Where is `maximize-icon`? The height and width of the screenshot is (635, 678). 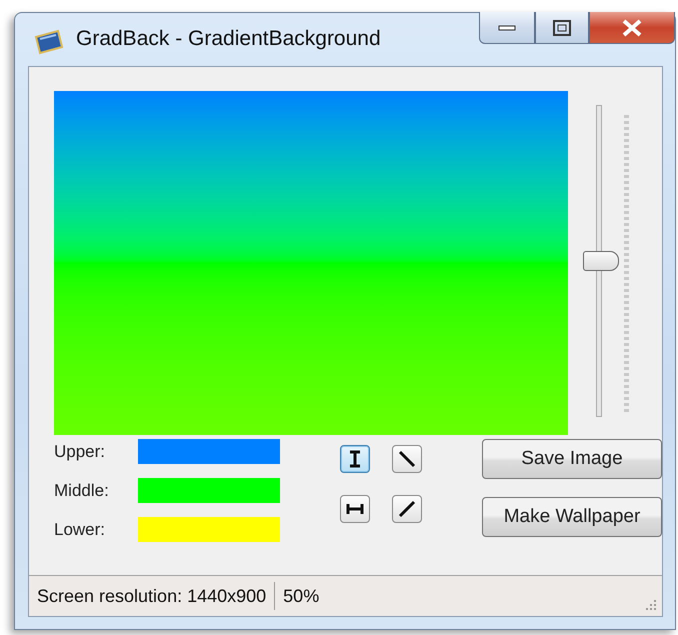
maximize-icon is located at coordinates (562, 28).